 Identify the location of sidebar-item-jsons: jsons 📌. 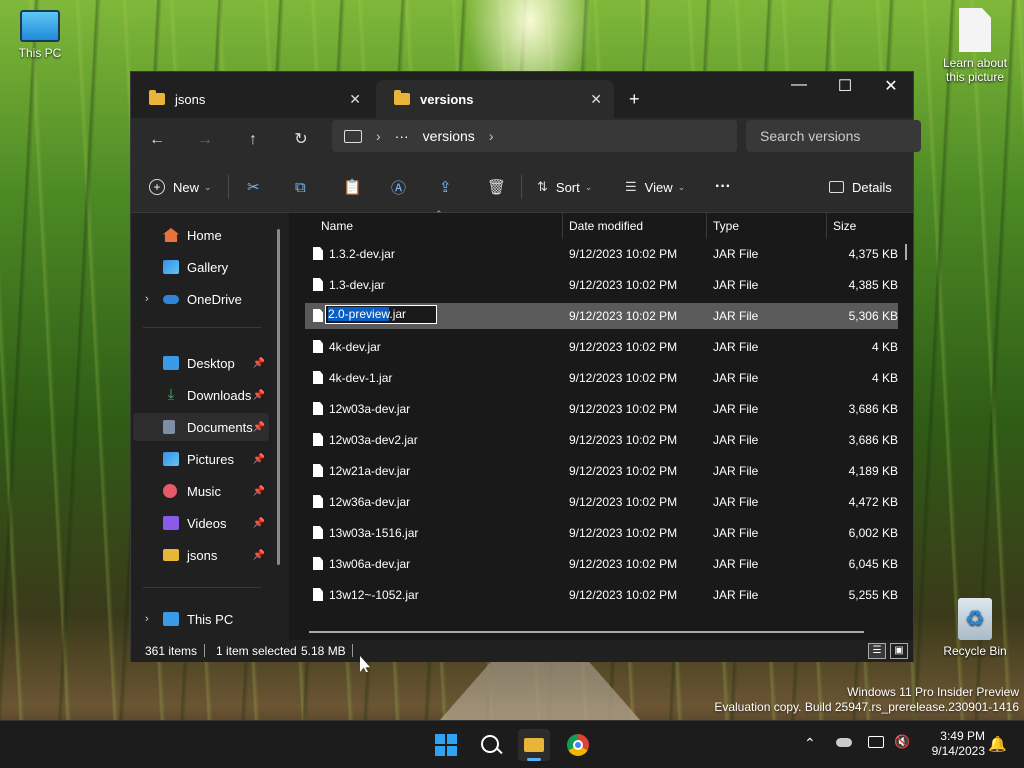
(201, 555).